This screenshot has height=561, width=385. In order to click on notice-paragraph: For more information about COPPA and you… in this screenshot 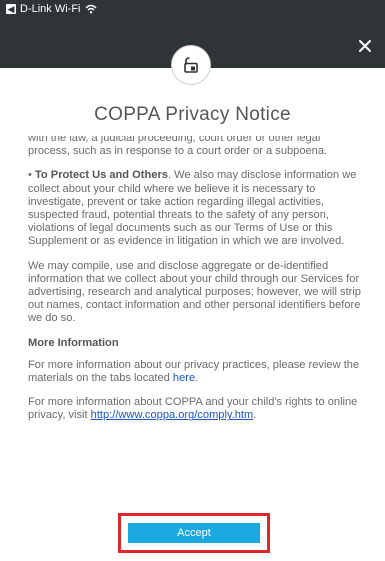, I will do `click(195, 409)`.